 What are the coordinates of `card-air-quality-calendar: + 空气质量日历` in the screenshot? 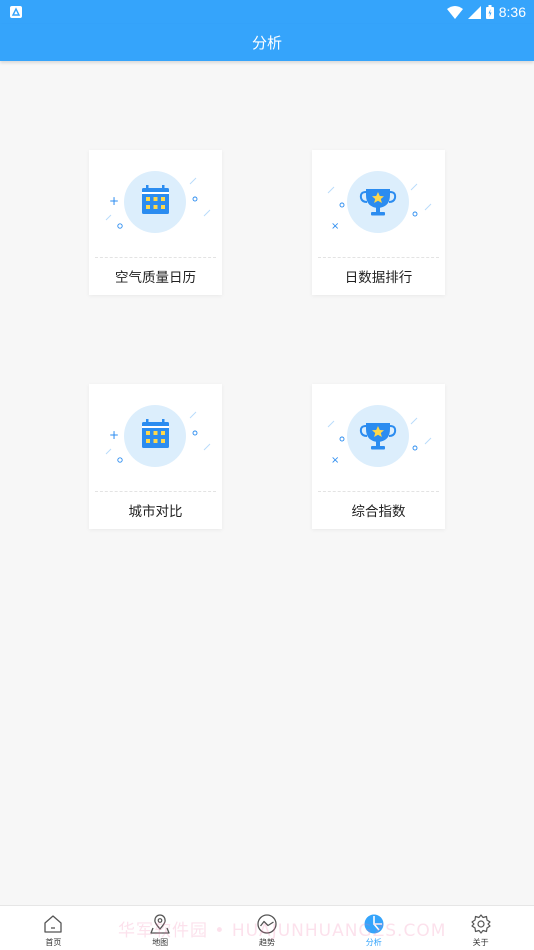 It's located at (155, 222).